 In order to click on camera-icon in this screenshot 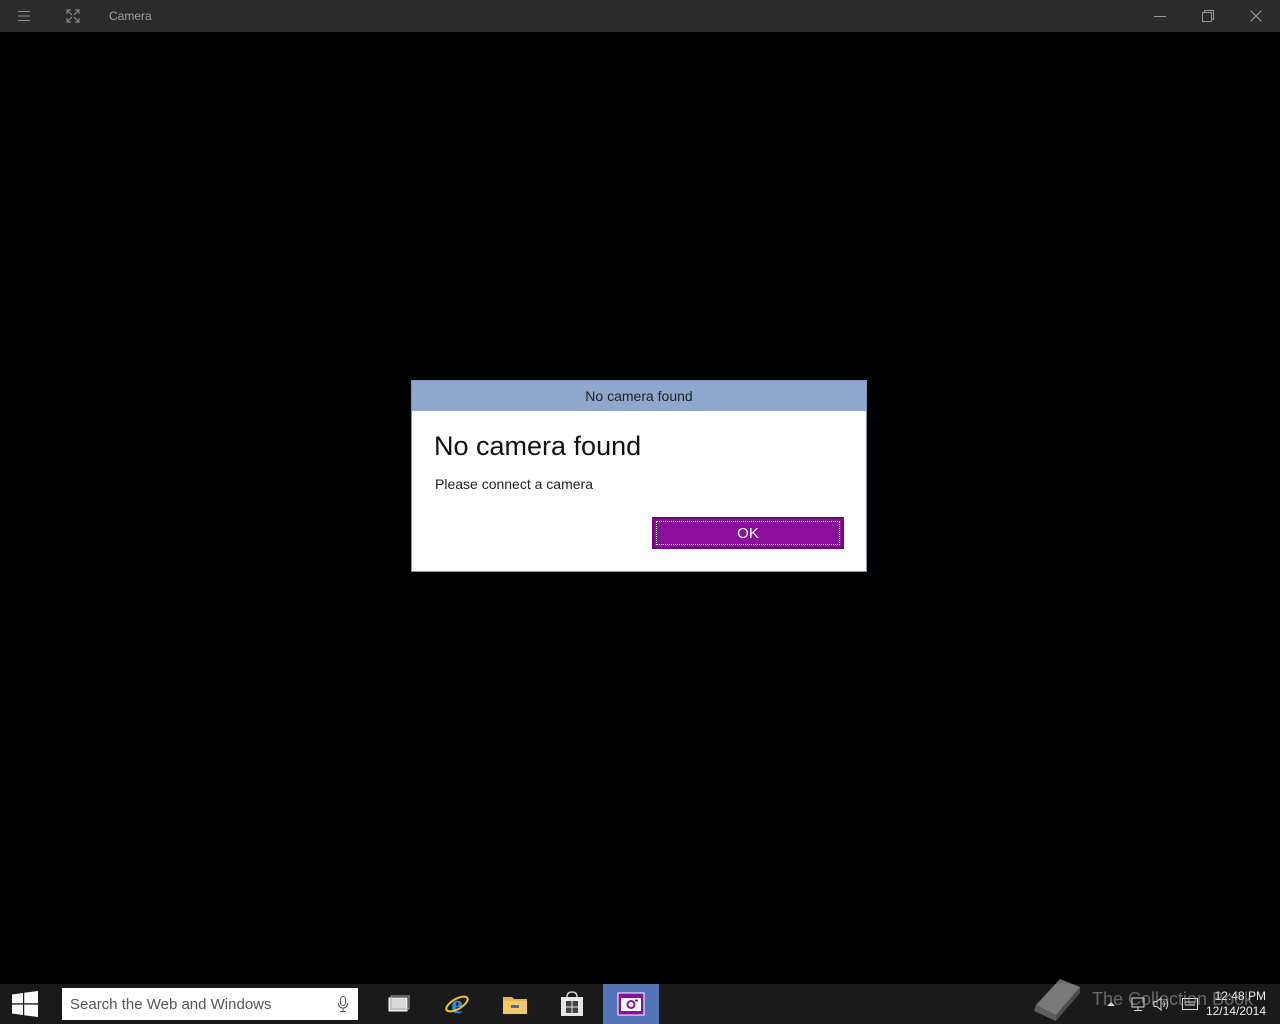, I will do `click(631, 1004)`.